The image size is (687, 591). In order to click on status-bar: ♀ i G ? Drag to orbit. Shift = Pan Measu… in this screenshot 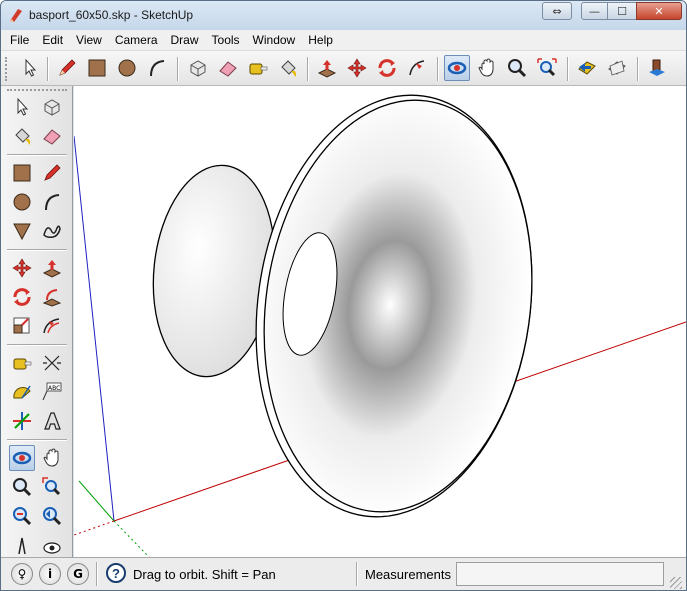, I will do `click(343, 573)`.